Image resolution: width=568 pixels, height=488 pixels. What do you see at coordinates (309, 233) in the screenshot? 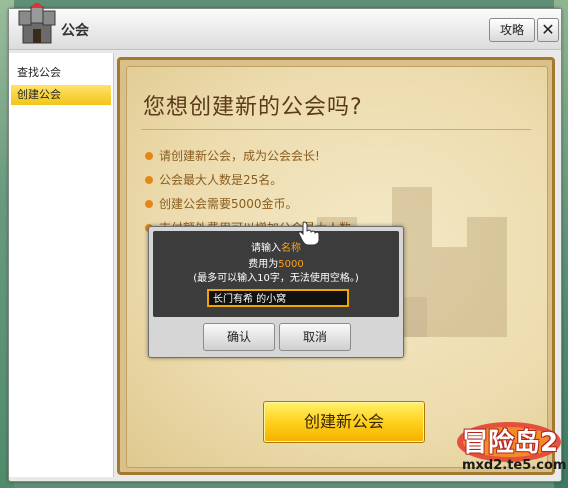
I see `hand-cursor-icon` at bounding box center [309, 233].